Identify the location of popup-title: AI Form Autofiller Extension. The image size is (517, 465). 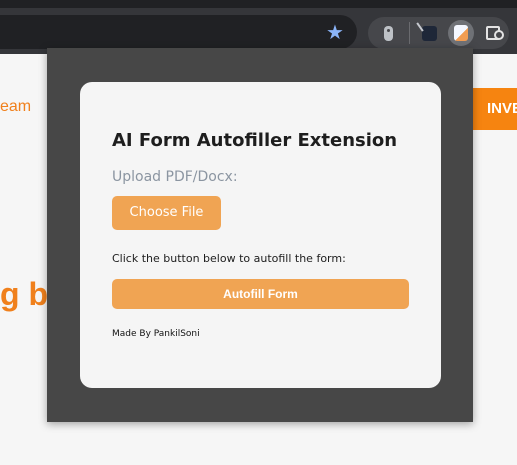
(255, 140).